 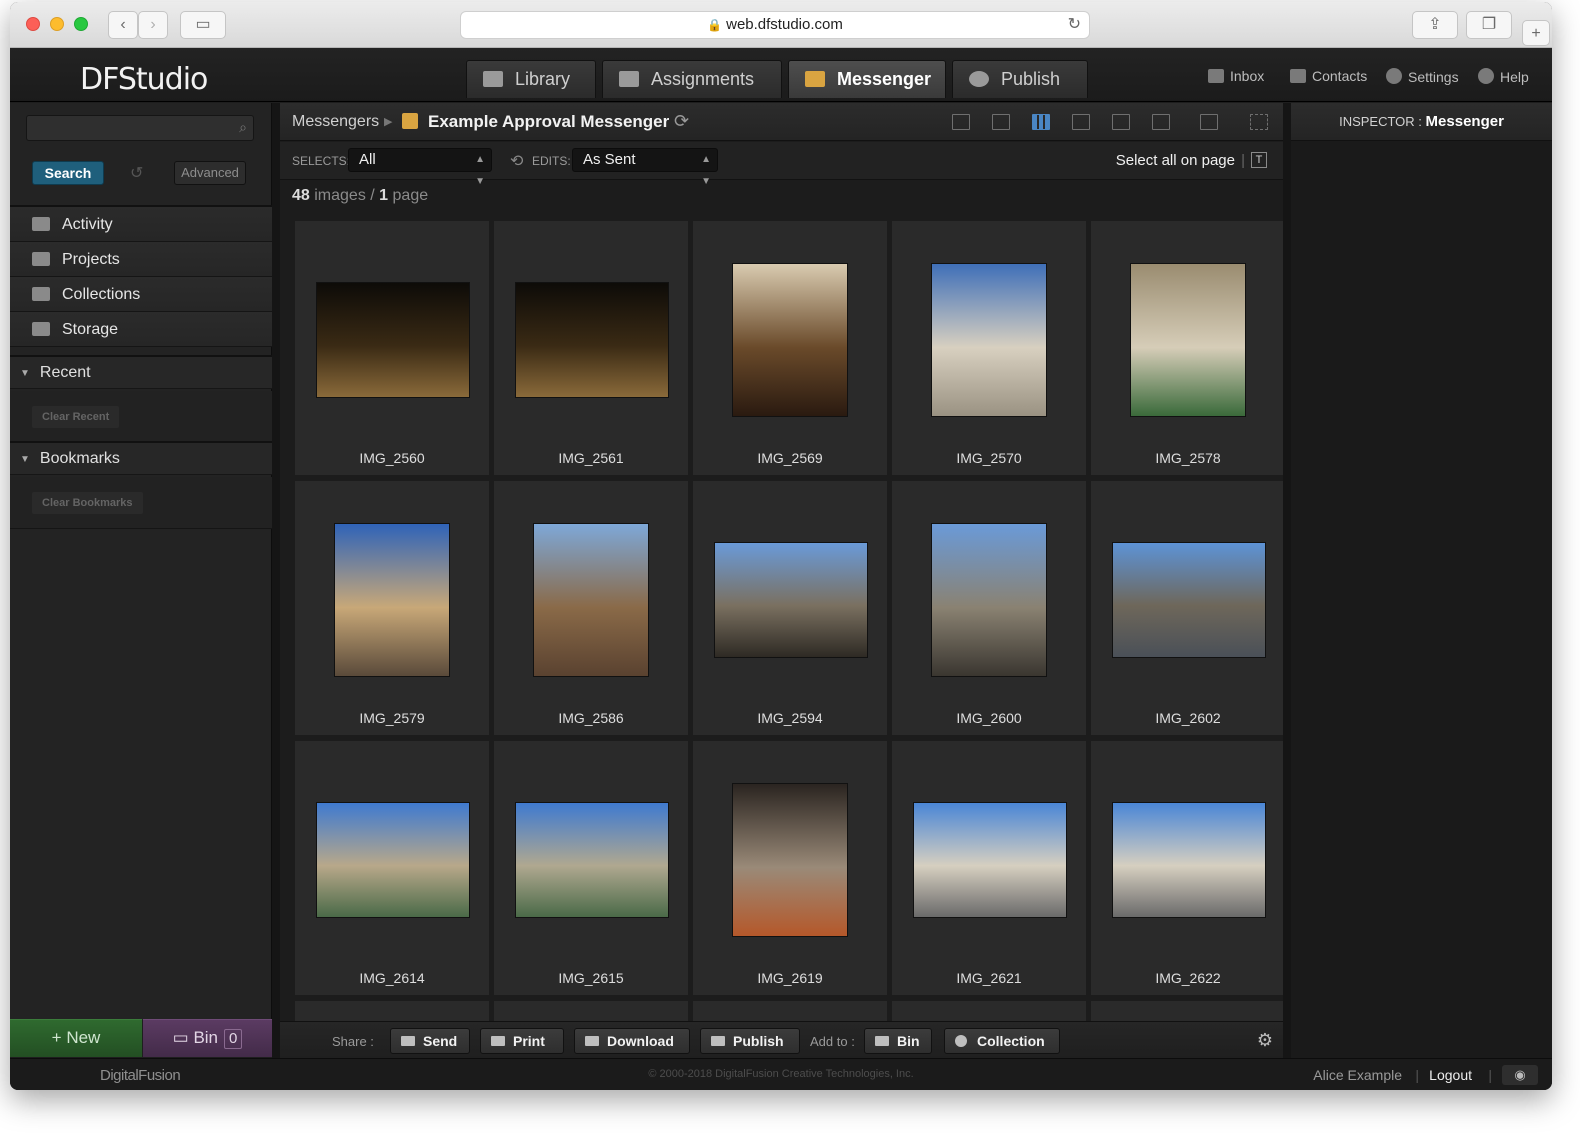 What do you see at coordinates (961, 122) in the screenshot?
I see `list-view-icon` at bounding box center [961, 122].